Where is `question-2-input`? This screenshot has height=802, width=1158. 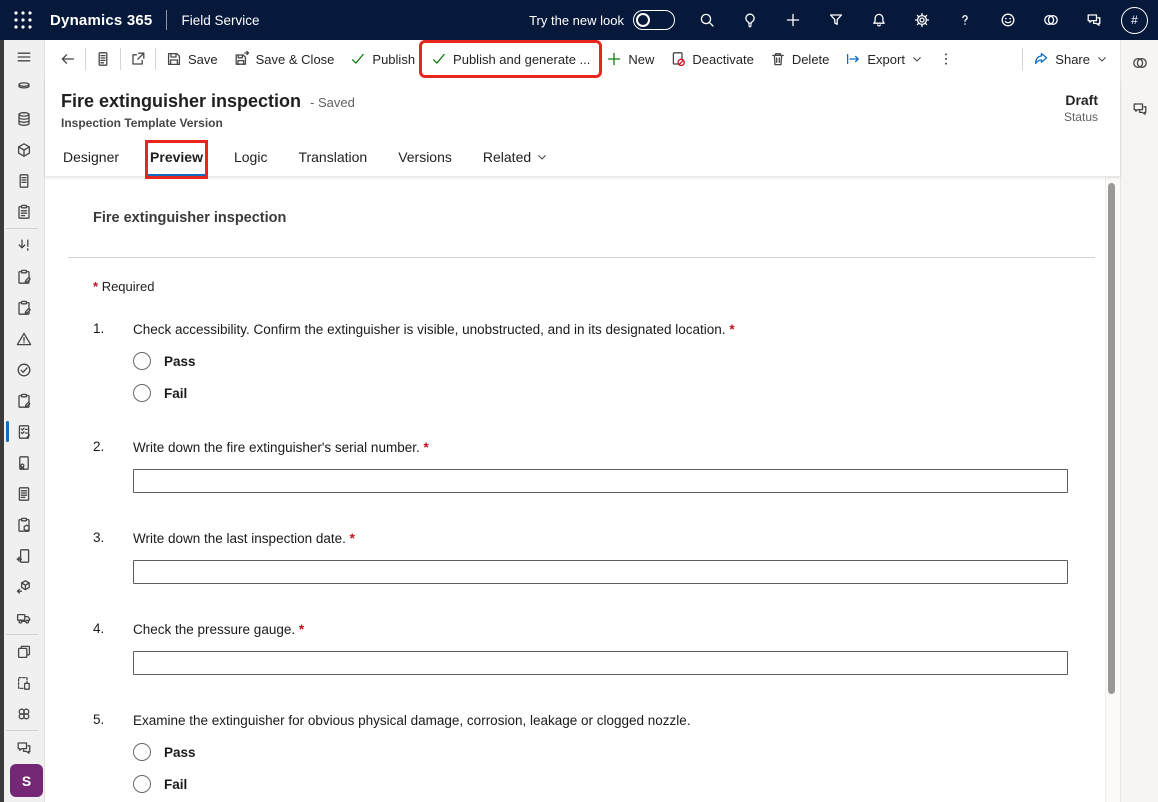 question-2-input is located at coordinates (600, 481).